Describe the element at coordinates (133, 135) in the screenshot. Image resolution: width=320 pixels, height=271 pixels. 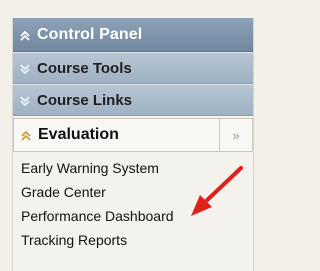
I see `section-evaluation: Evaluation »` at that location.